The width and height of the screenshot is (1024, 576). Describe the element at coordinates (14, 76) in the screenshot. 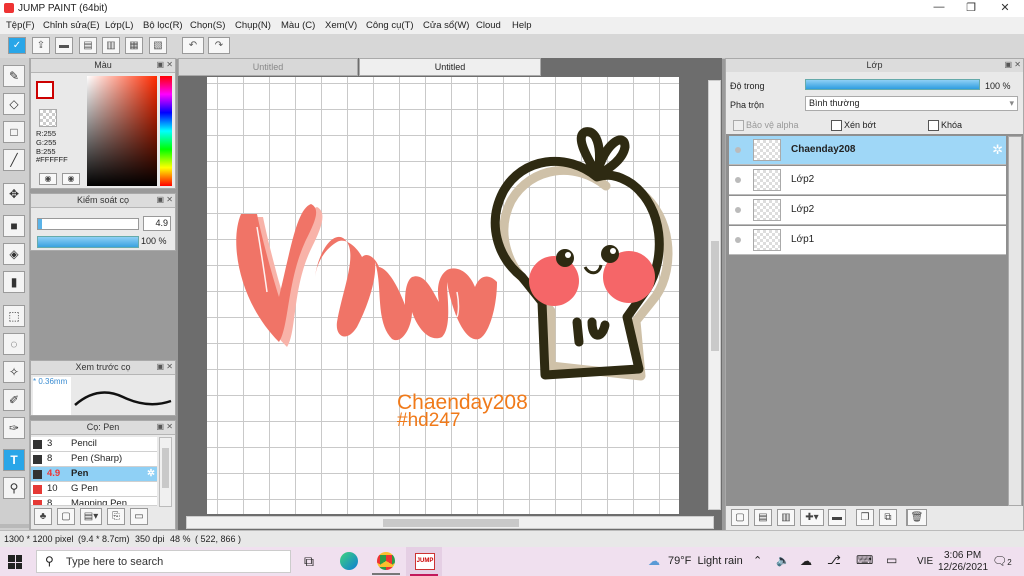

I see `brush-tool-icon: ✎` at that location.